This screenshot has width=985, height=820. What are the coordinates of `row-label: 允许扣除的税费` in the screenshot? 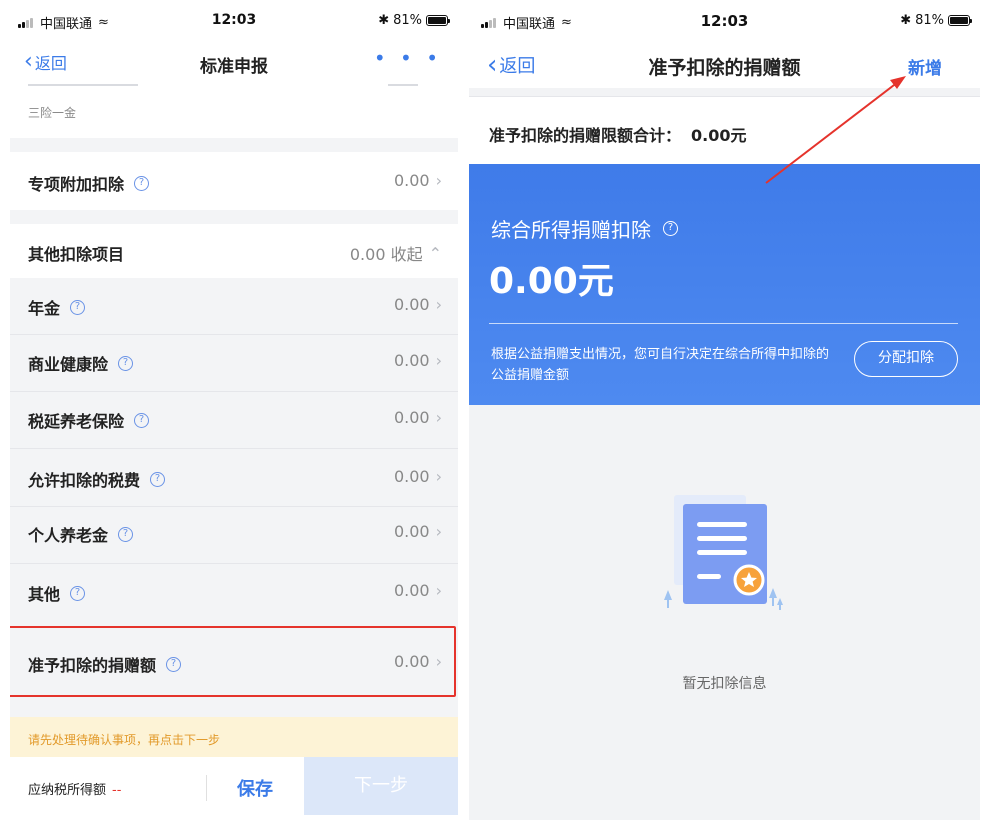 It's located at (84, 480).